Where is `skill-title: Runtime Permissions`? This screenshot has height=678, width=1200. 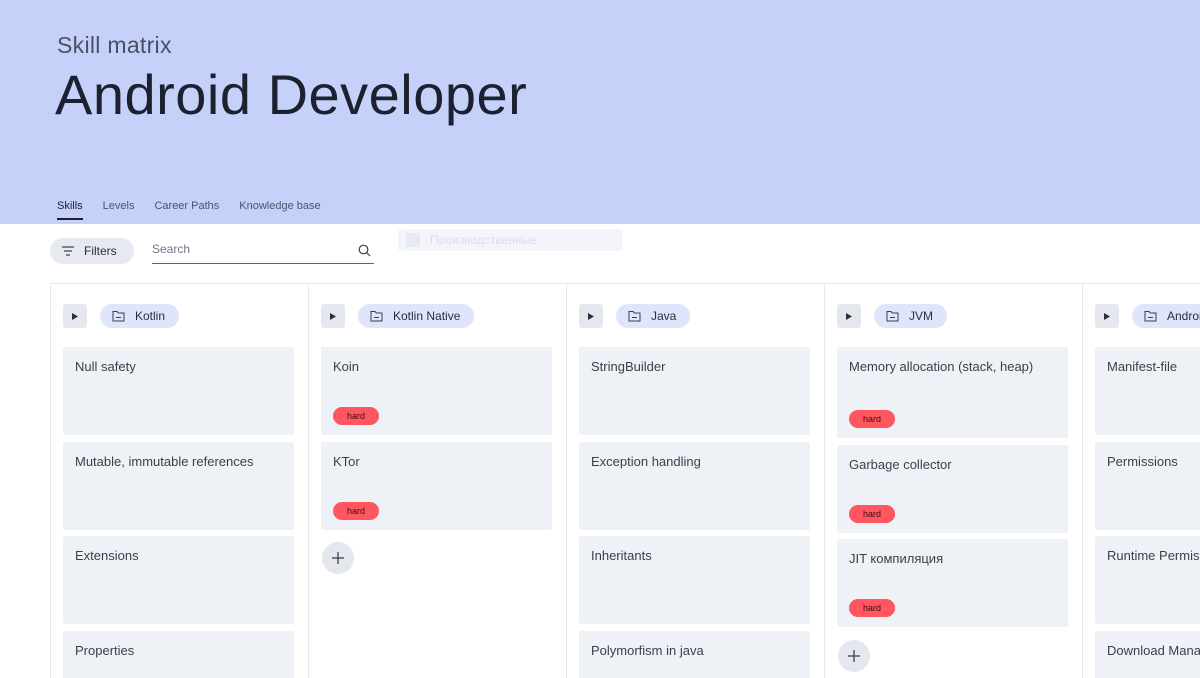 skill-title: Runtime Permissions is located at coordinates (1153, 555).